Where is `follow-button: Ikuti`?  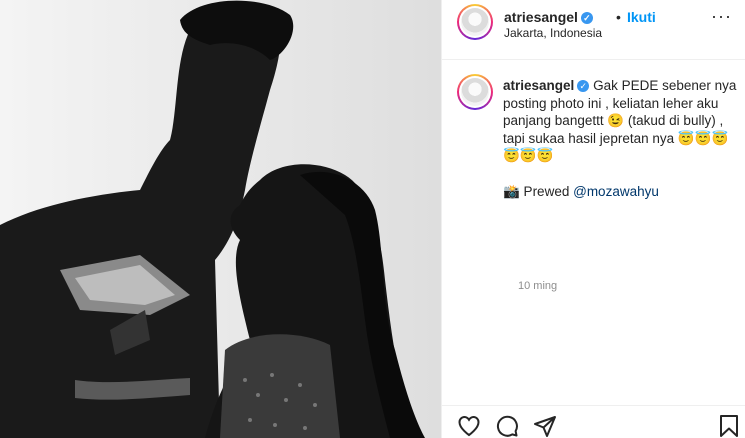 follow-button: Ikuti is located at coordinates (641, 17).